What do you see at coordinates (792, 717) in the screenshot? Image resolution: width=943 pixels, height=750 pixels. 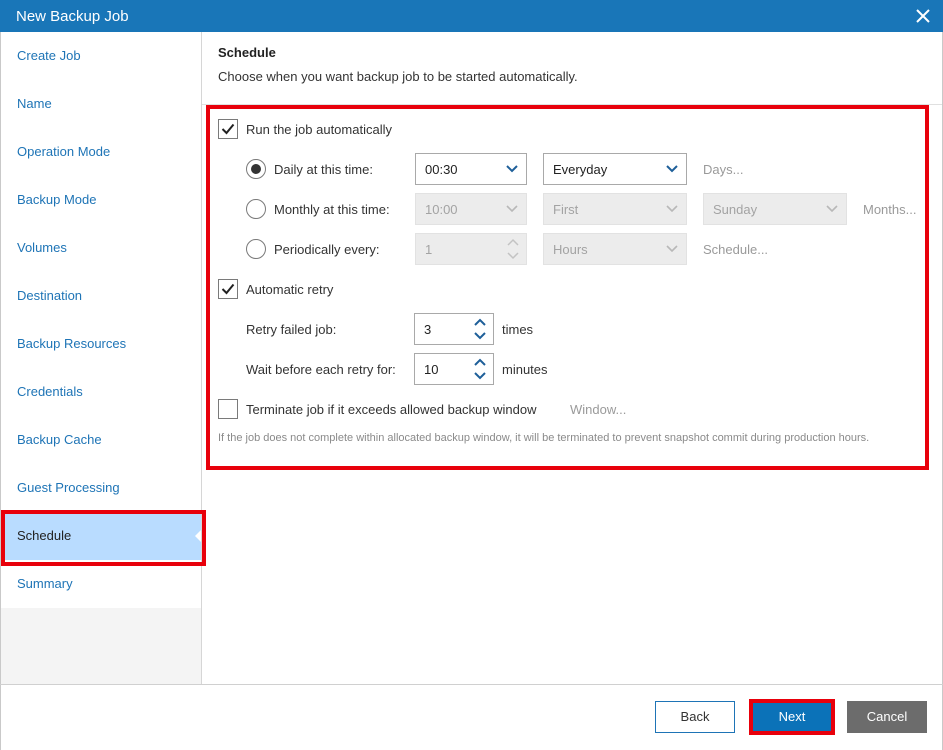 I see `next-button-highlight` at bounding box center [792, 717].